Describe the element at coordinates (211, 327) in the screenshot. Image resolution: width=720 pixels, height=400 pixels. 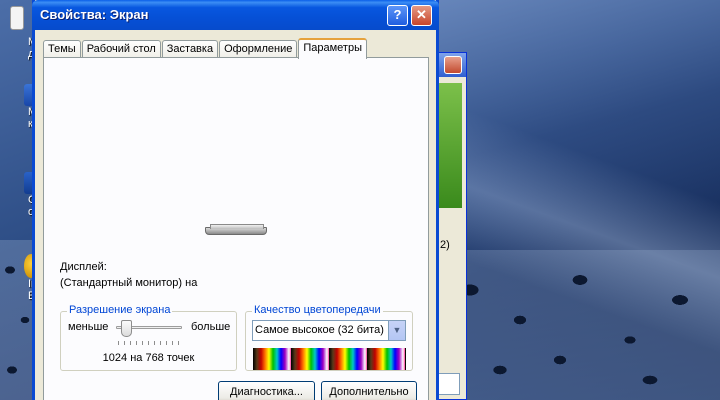
I see `resolution-more-label: больше` at that location.